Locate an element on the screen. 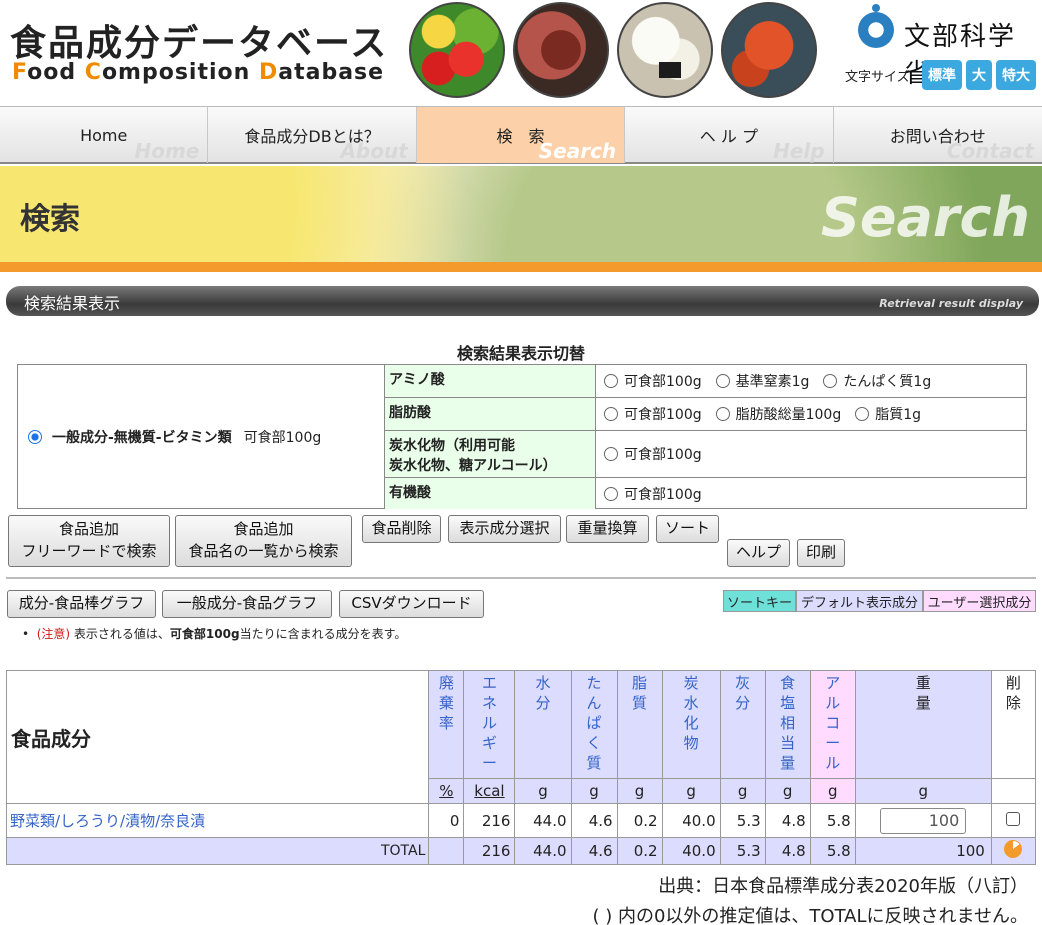 The image size is (1042, 925). nav-search: Search 検 索 is located at coordinates (521, 135).